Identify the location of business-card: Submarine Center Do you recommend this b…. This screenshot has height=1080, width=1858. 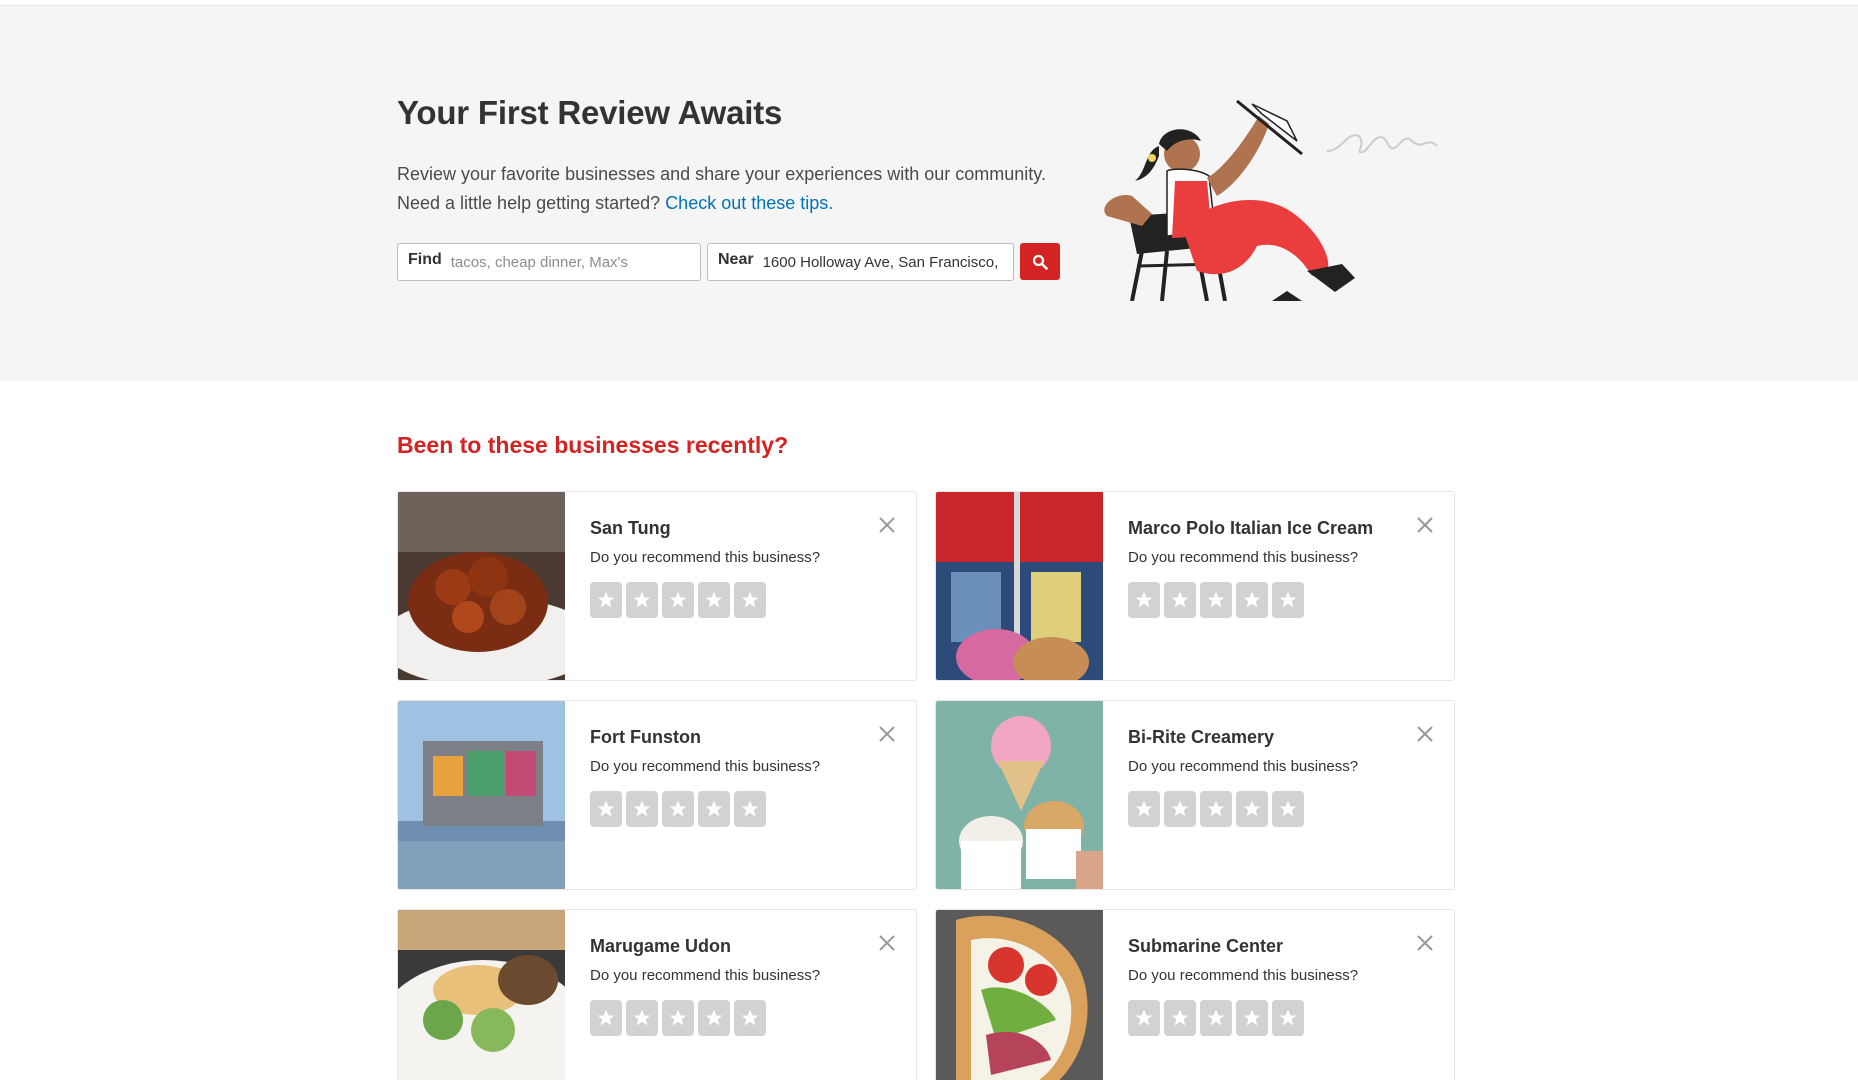
(1195, 994).